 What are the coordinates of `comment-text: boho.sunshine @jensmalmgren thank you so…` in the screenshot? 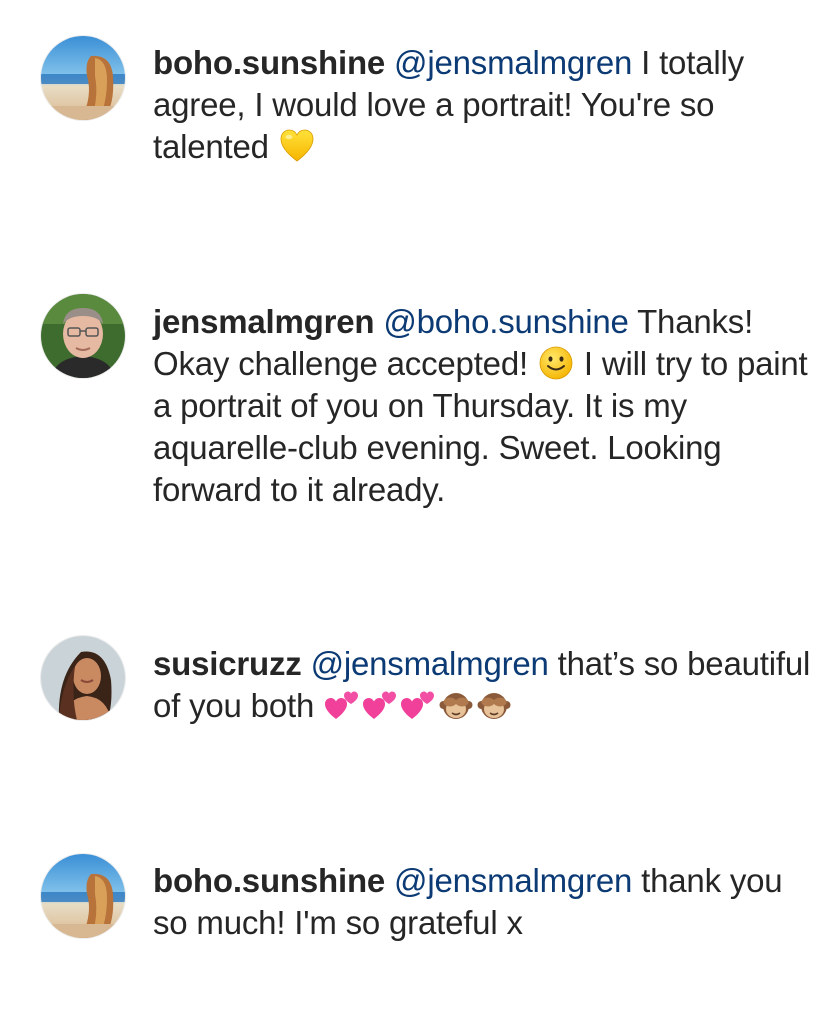 It's located at (483, 902).